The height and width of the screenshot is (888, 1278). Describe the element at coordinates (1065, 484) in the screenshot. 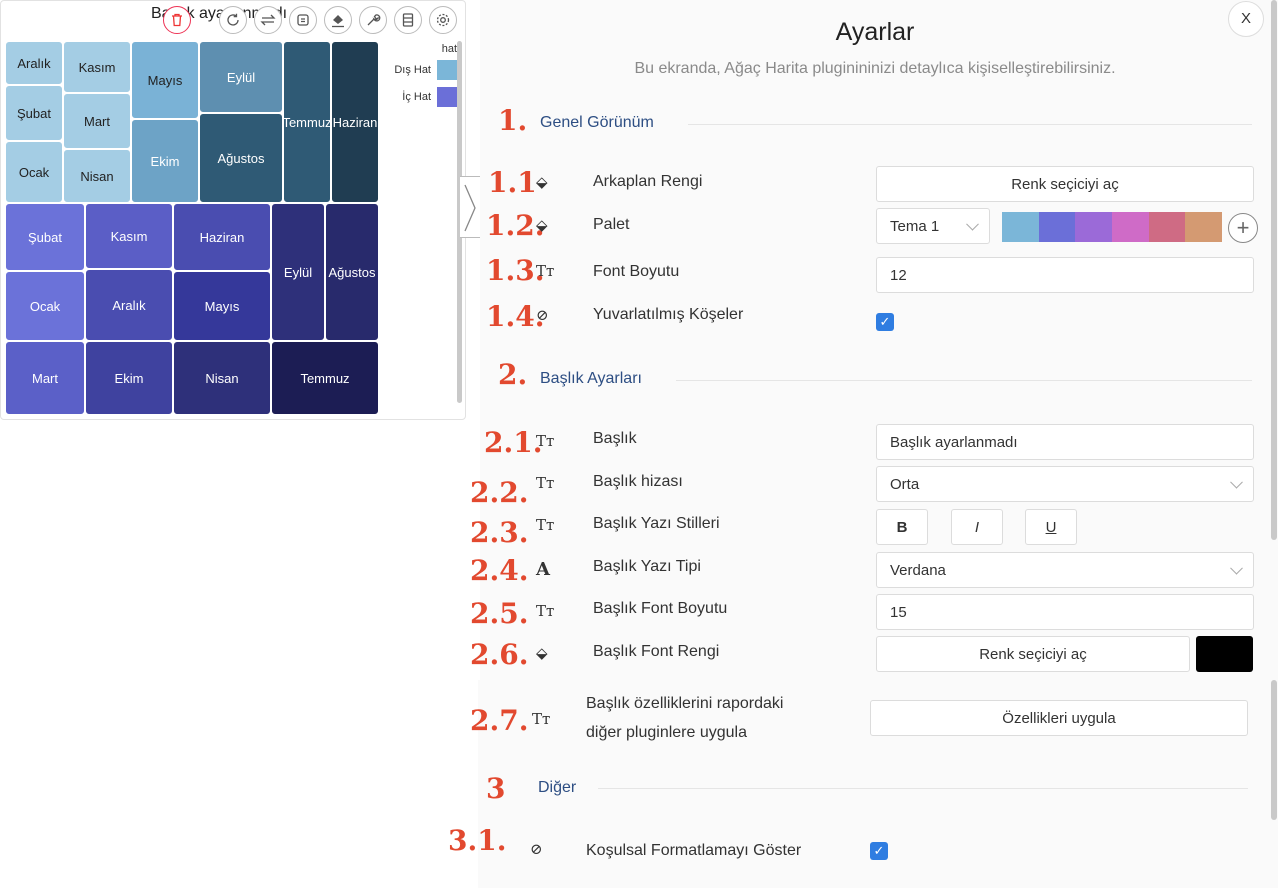

I see `title-align-select: Orta` at that location.